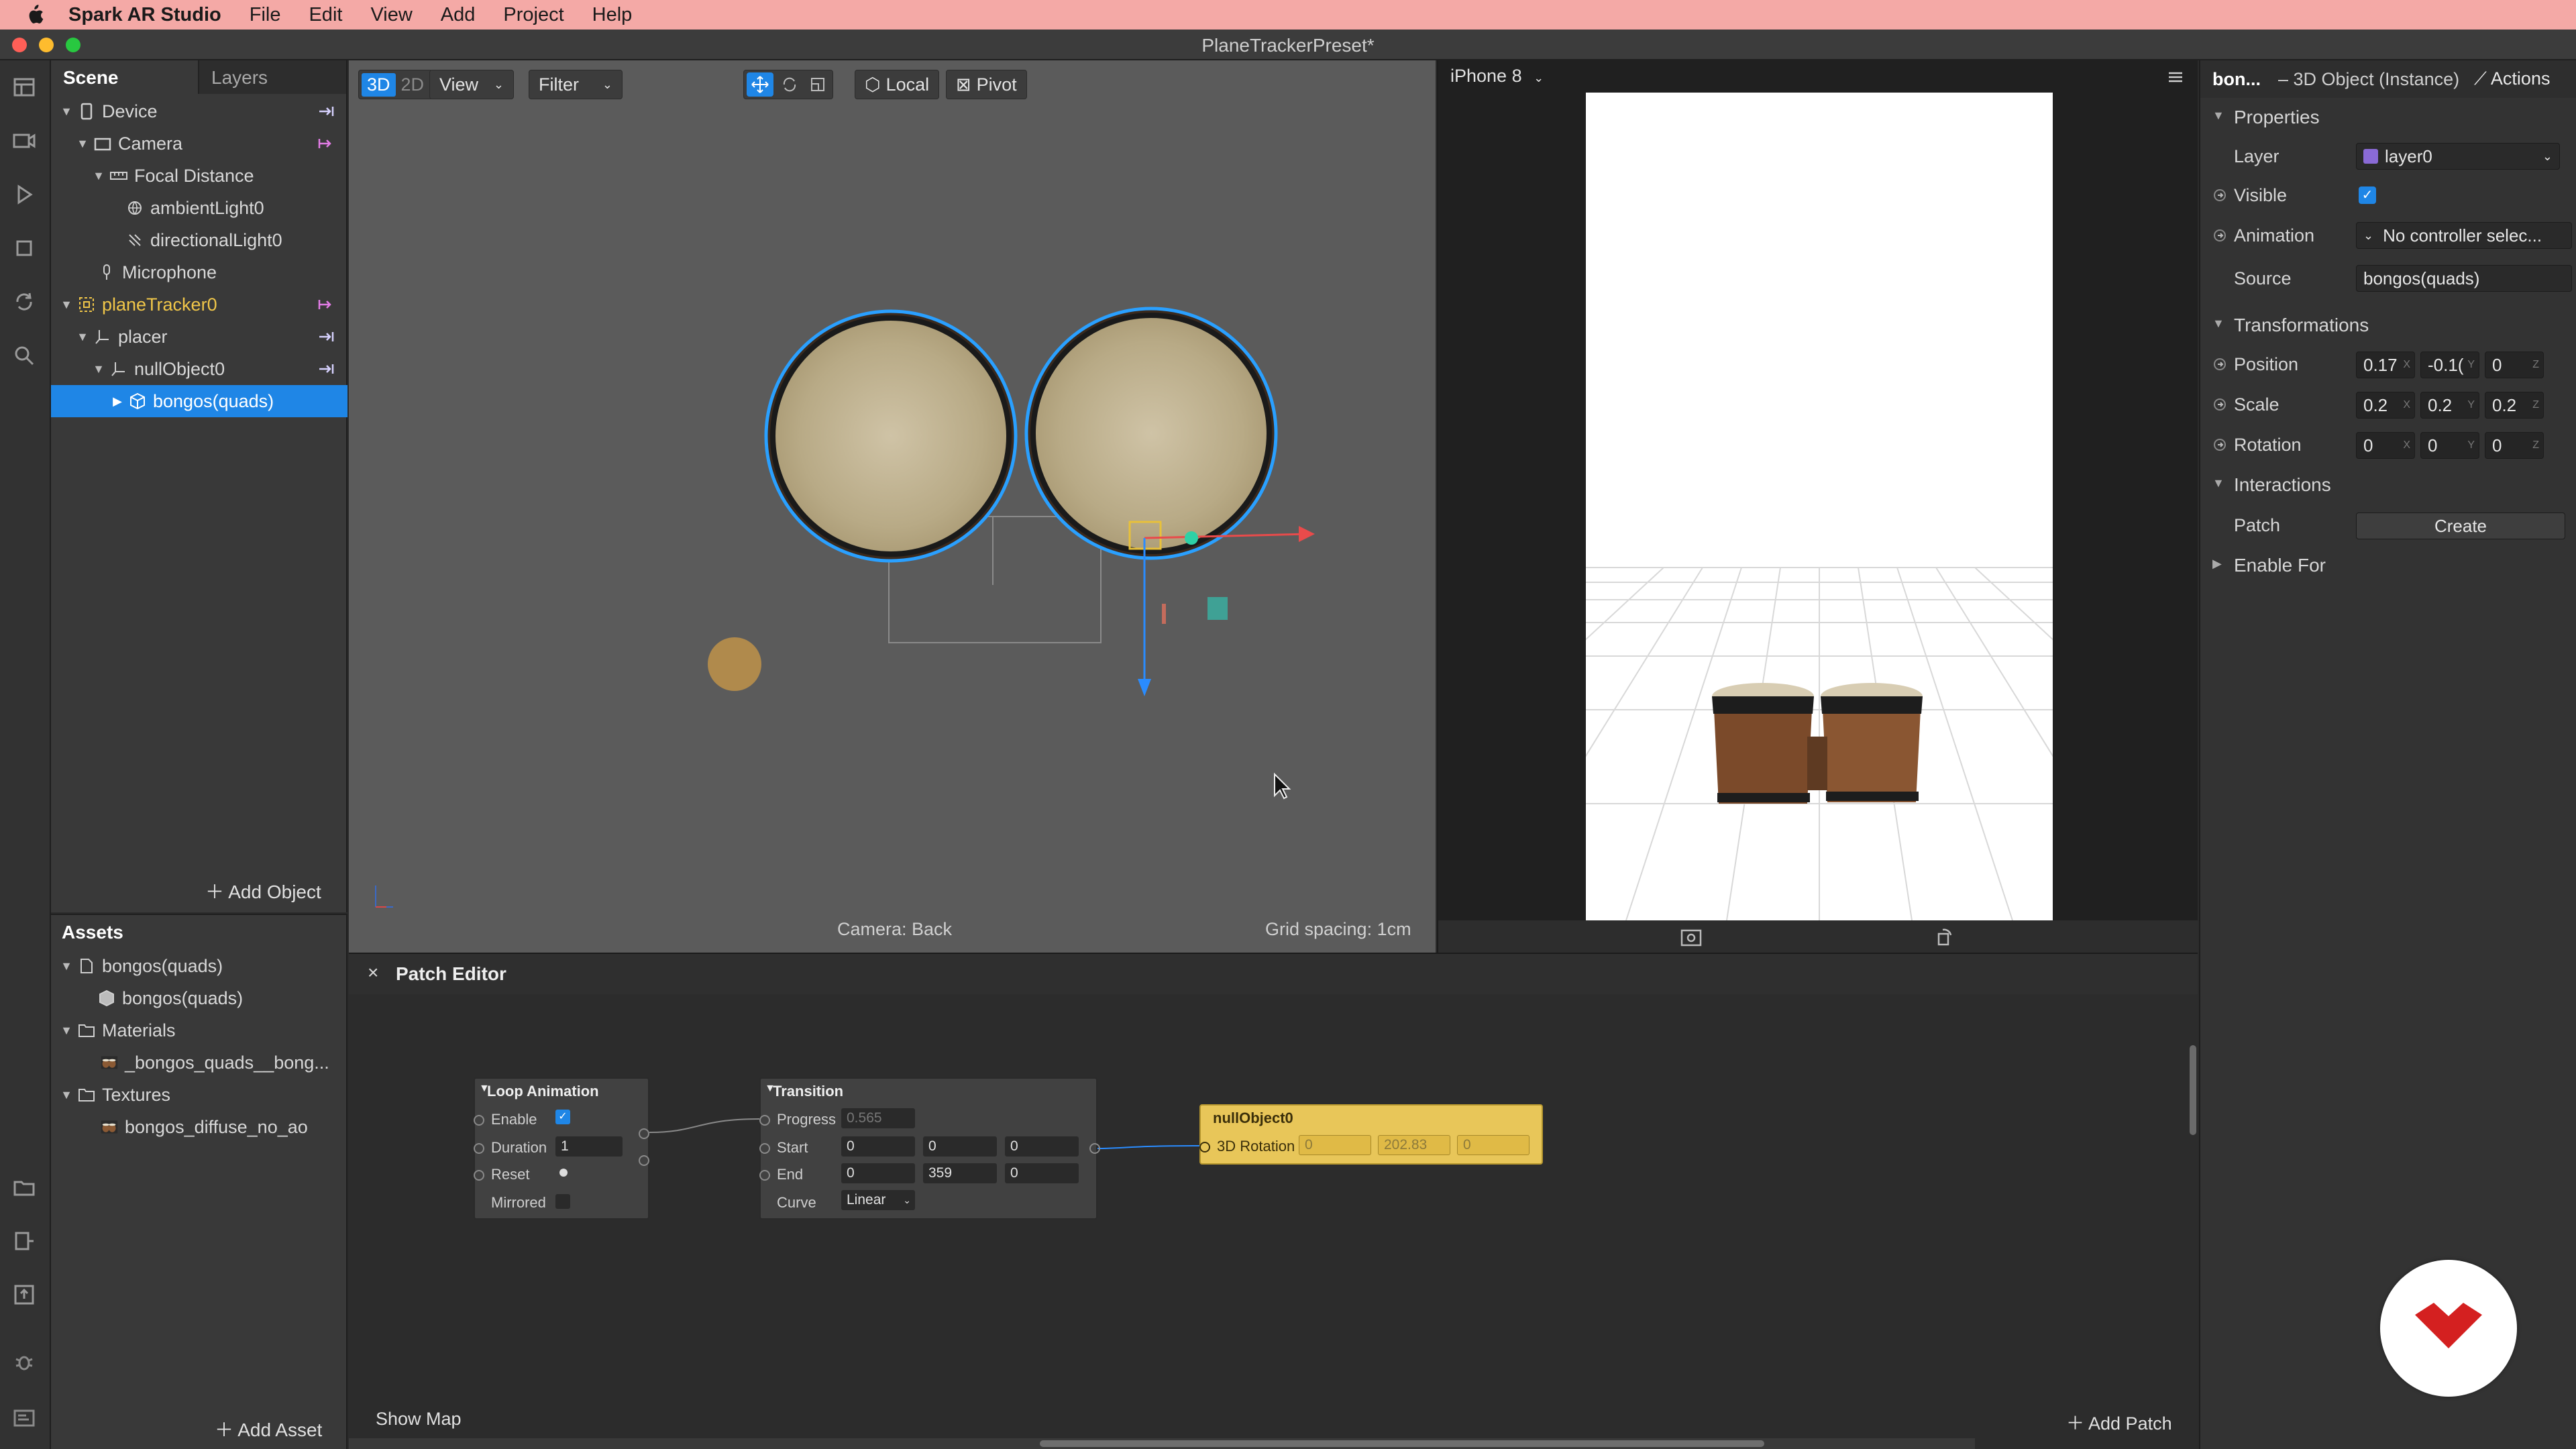 The image size is (2576, 1449). What do you see at coordinates (612, 15) in the screenshot?
I see `menu-help: Help` at bounding box center [612, 15].